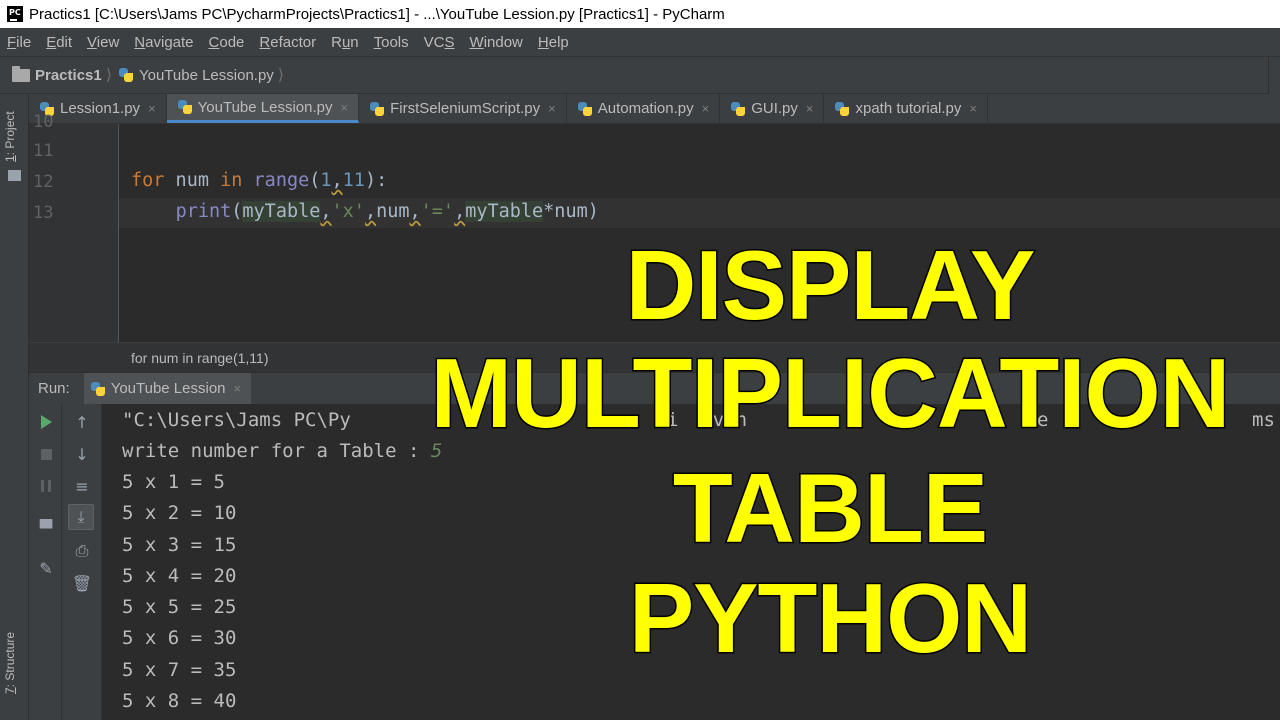 The height and width of the screenshot is (720, 1280). I want to click on menu-item: Tools, so click(391, 42).